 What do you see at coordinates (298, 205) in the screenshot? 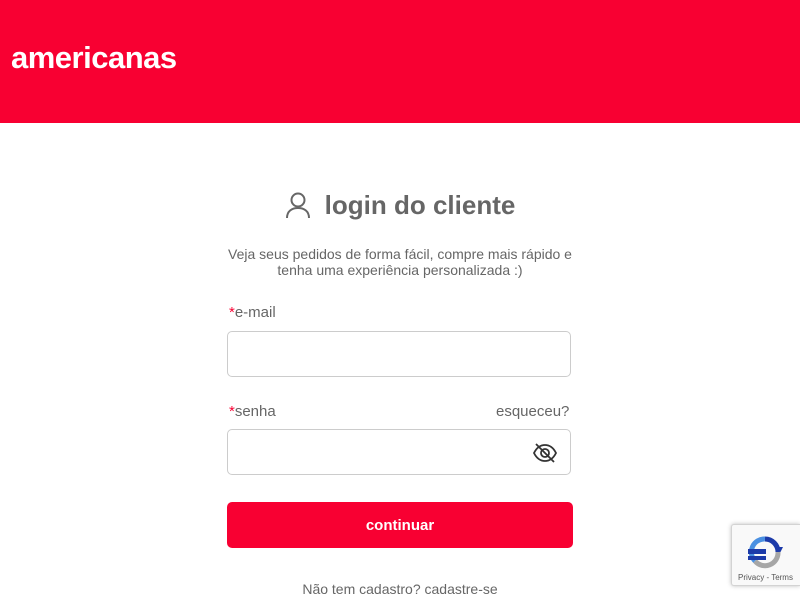
I see `user-icon` at bounding box center [298, 205].